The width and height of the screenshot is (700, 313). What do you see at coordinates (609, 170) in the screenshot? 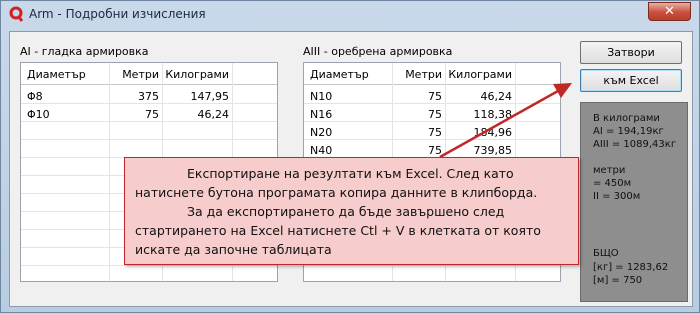
I see `summary-text: метри` at bounding box center [609, 170].